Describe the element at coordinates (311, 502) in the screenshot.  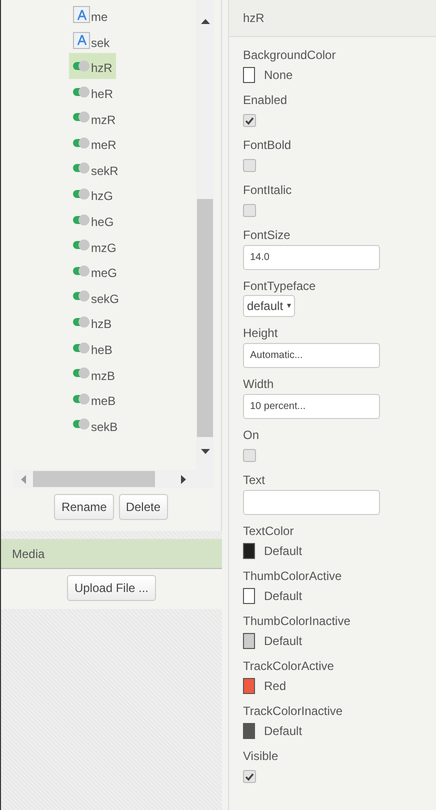
I see `text-field` at that location.